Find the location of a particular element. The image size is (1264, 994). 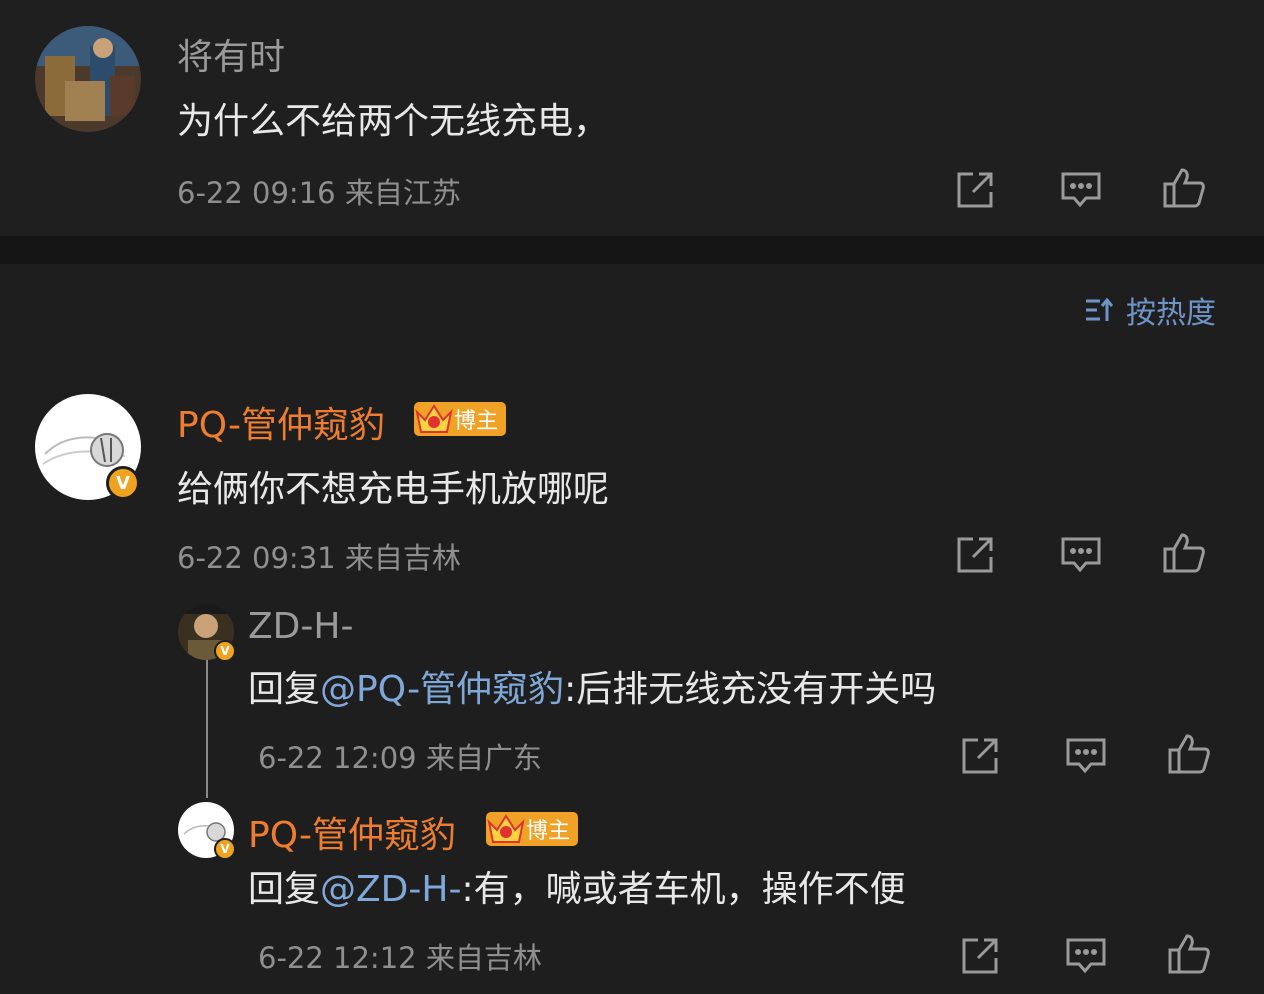

sort-button: 按热度 is located at coordinates (1150, 310).